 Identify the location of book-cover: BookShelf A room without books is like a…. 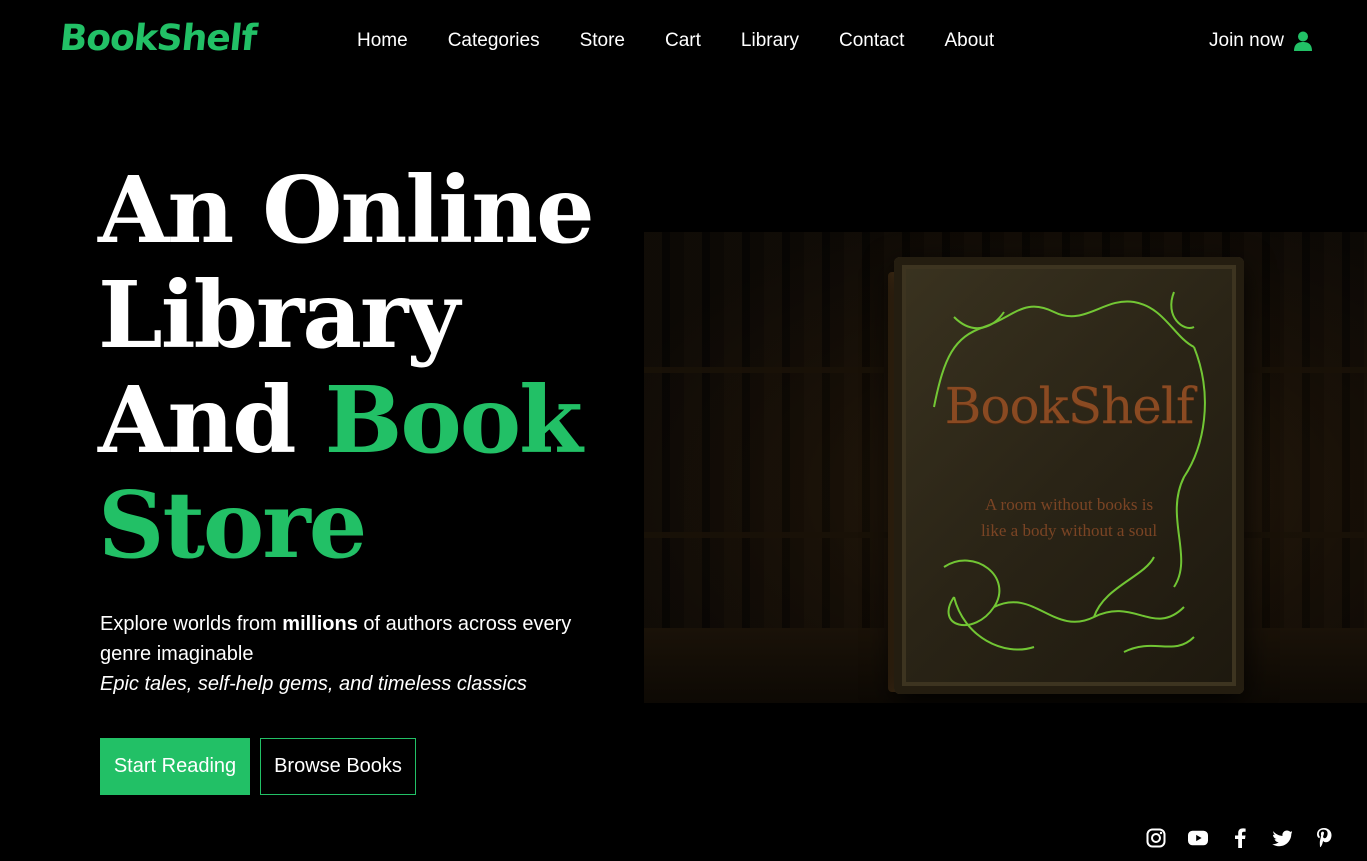
(1069, 475).